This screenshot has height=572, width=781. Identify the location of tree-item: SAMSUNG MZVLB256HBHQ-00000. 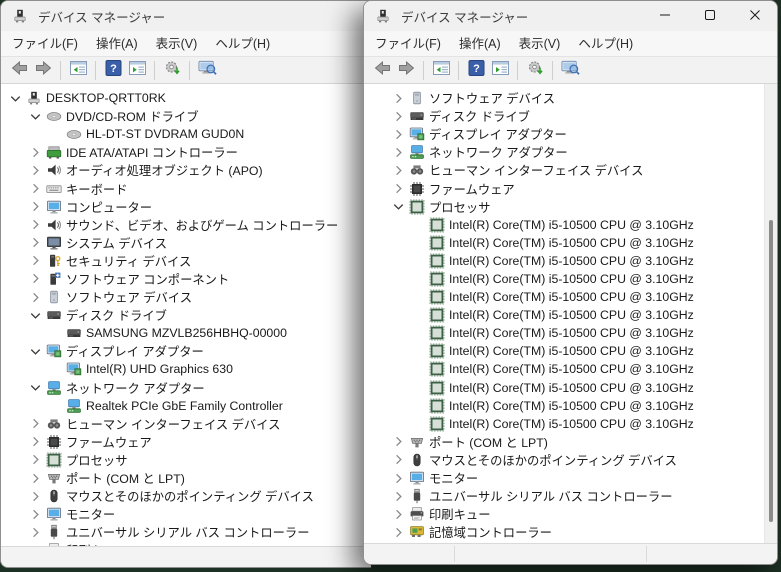
(186, 333).